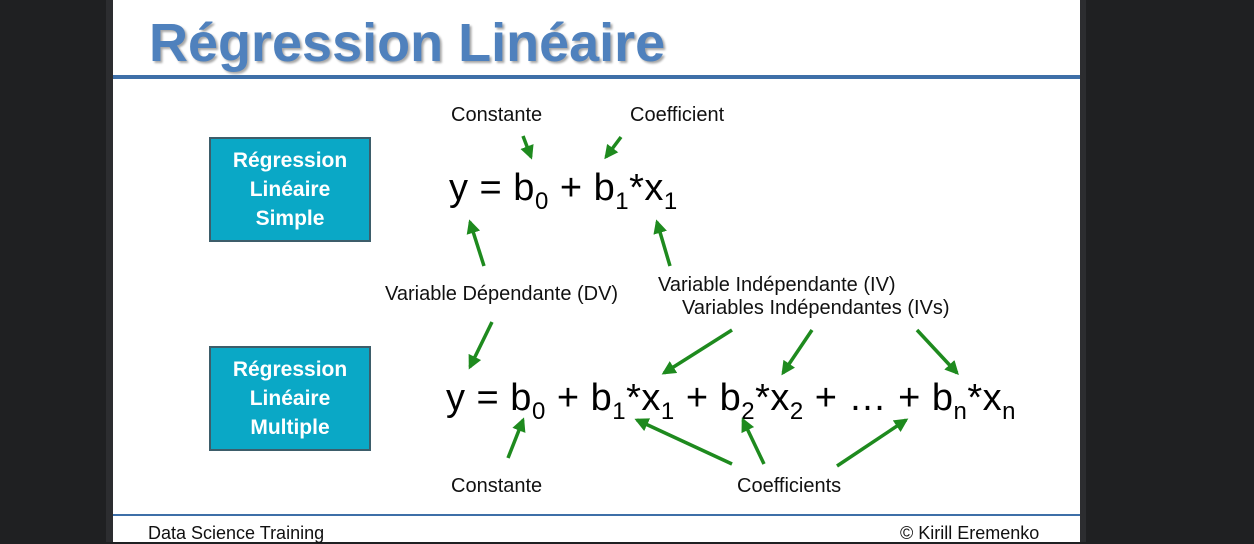 Image resolution: width=1254 pixels, height=544 pixels. Describe the element at coordinates (937, 352) in the screenshot. I see `arrow-ivs-to-xn-multiple` at that location.